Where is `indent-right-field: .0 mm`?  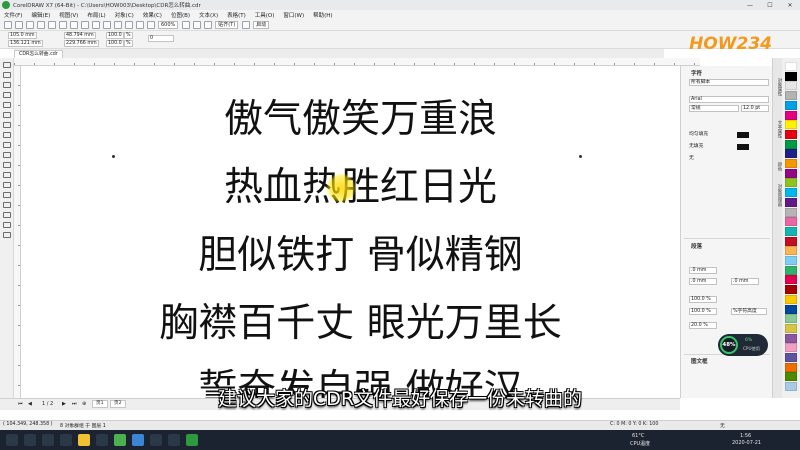
indent-right-field: .0 mm is located at coordinates (745, 281).